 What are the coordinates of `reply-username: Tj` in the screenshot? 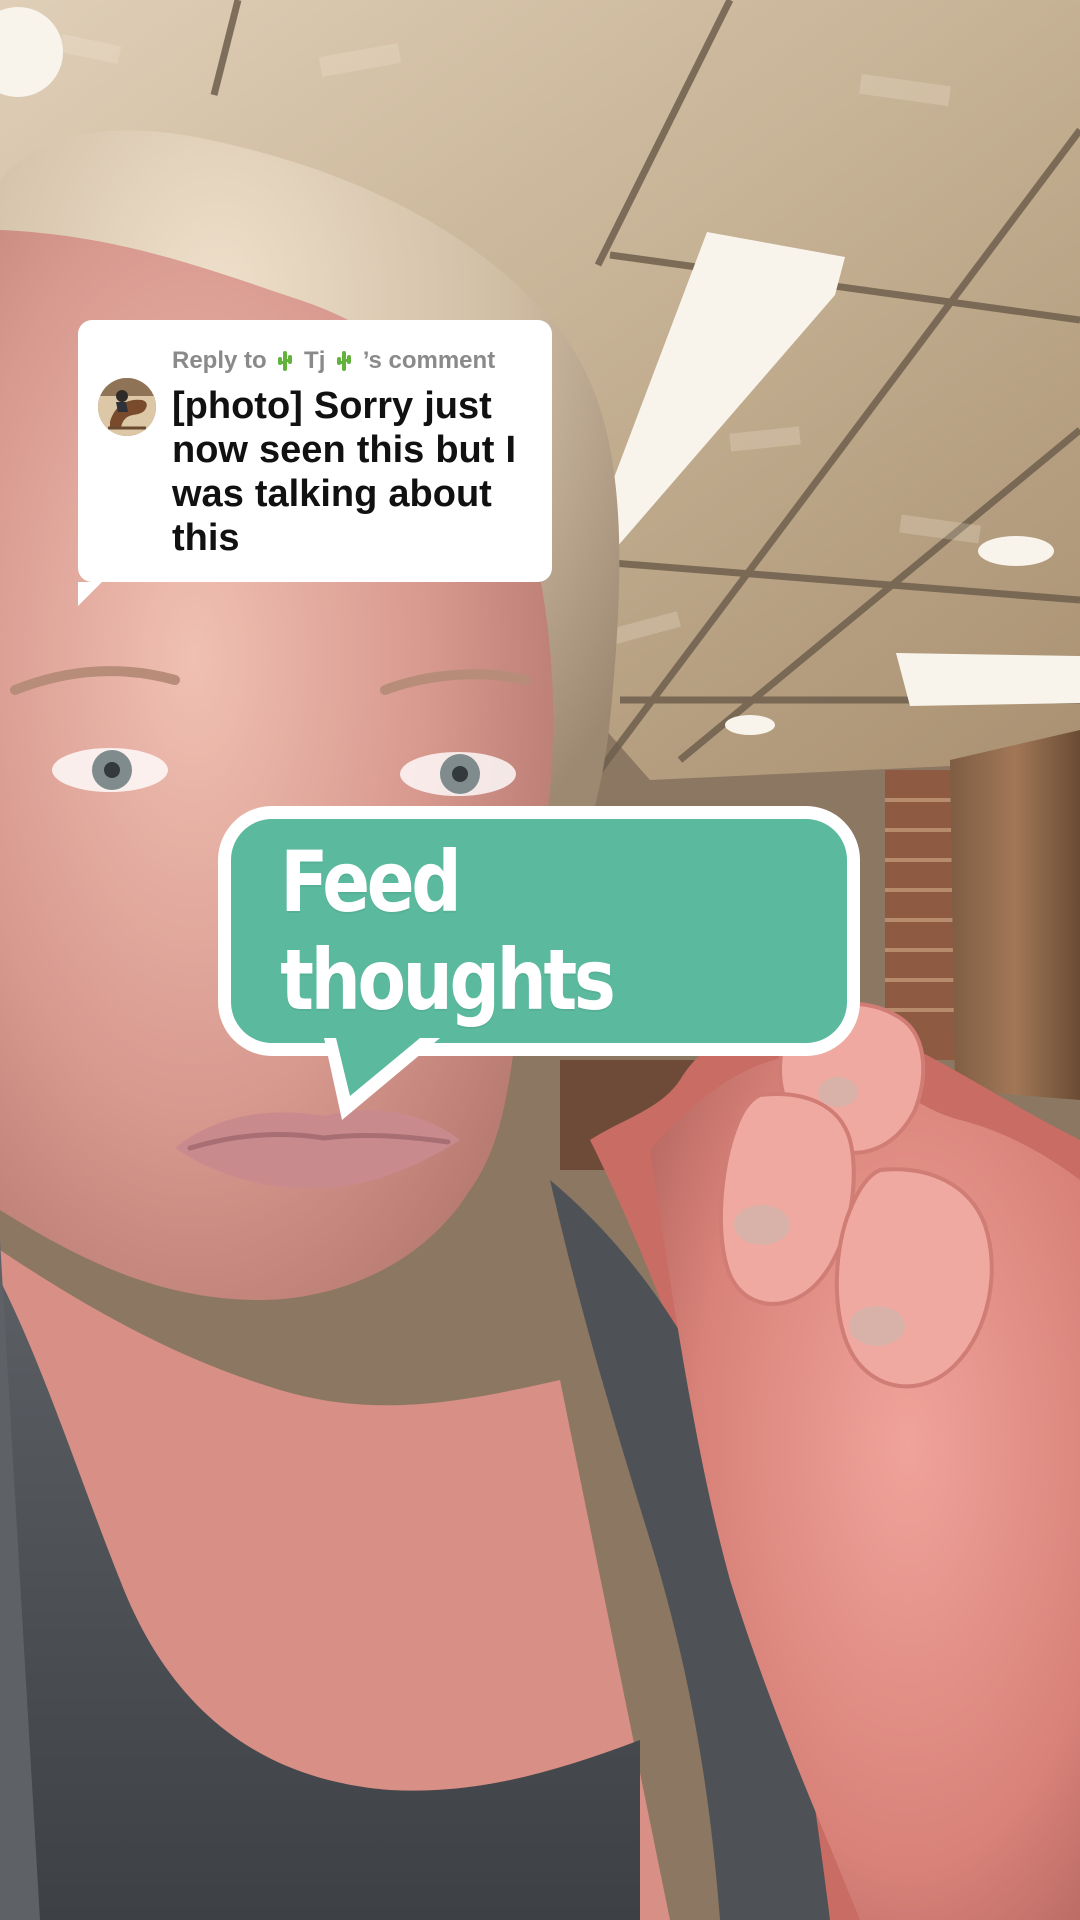 It's located at (314, 361).